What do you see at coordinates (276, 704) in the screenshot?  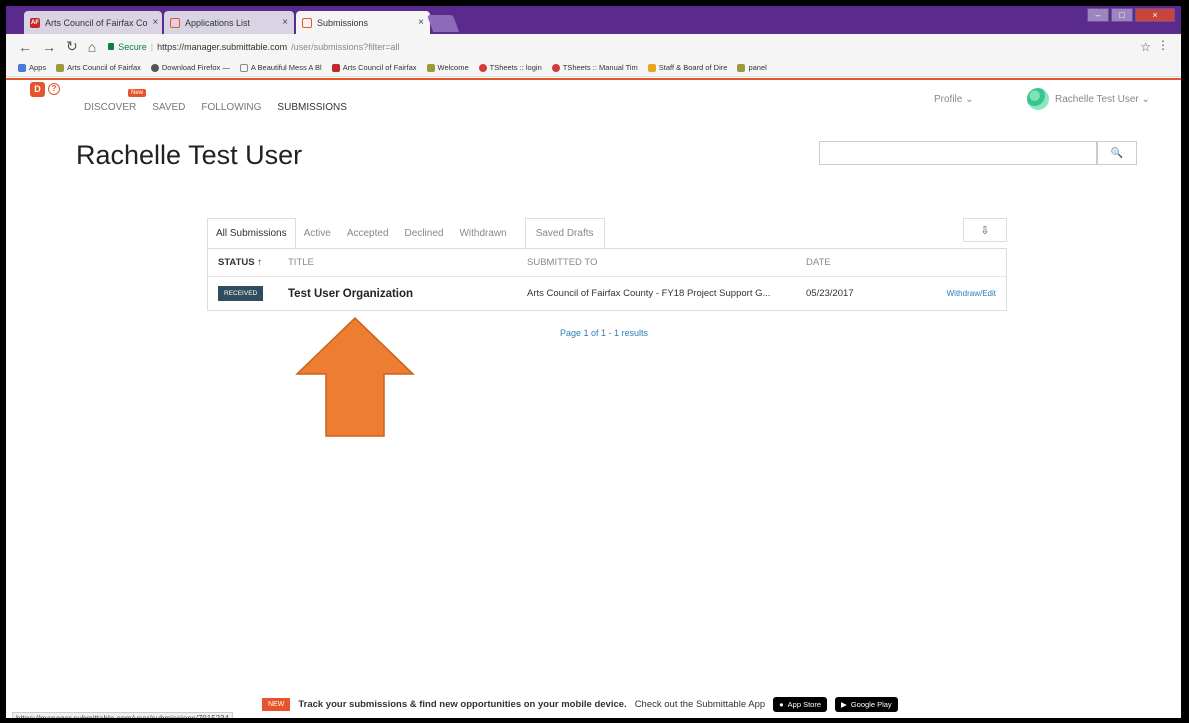 I see `footer-new-badge: NEW` at bounding box center [276, 704].